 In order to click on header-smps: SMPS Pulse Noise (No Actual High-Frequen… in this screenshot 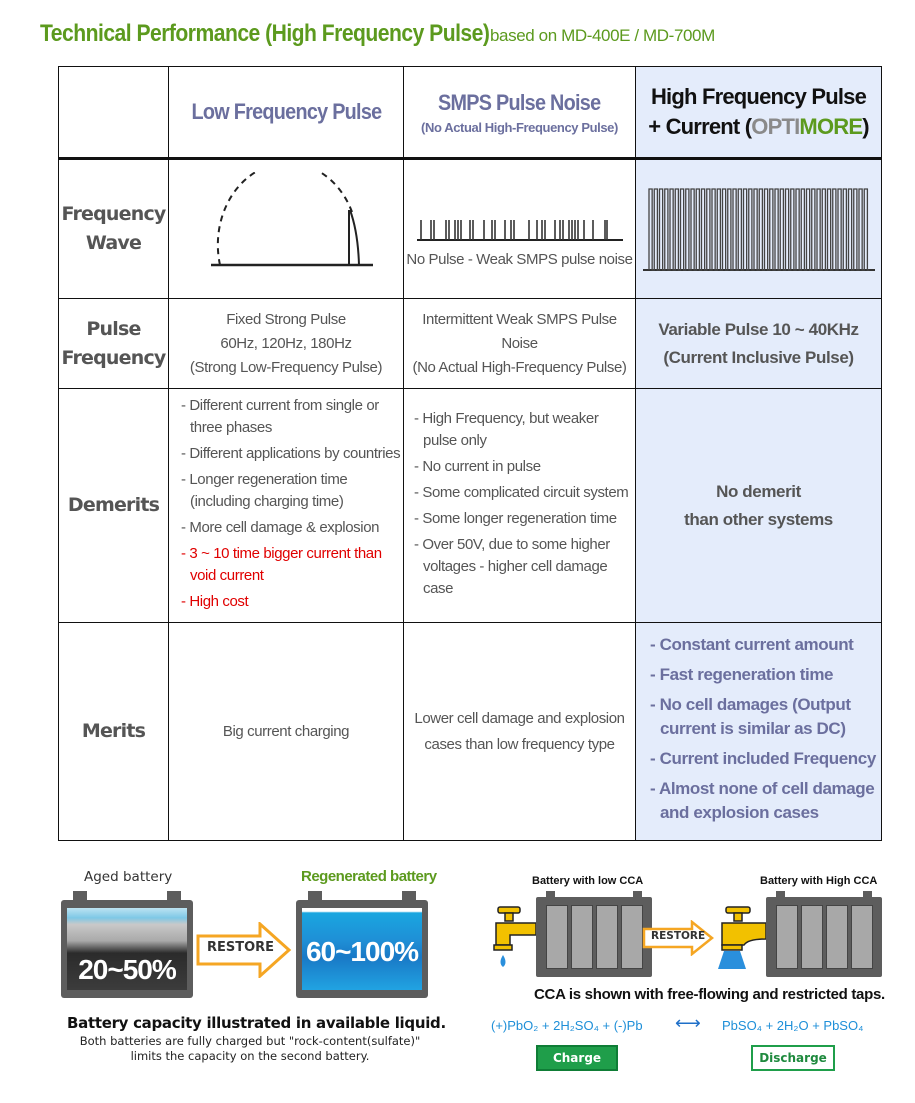, I will do `click(519, 113)`.